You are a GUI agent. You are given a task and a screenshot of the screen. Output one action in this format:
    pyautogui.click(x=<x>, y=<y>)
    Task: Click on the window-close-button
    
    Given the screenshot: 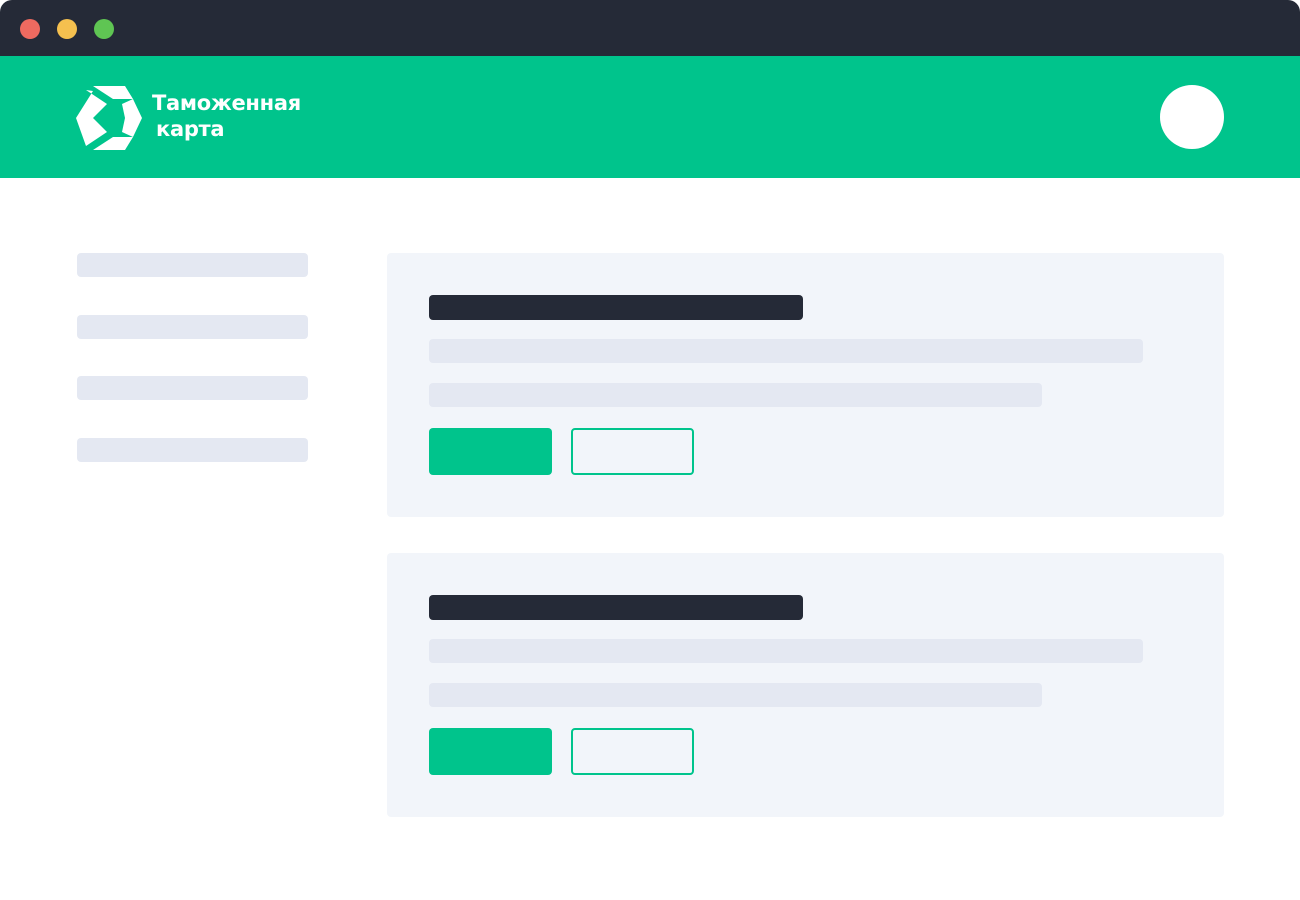 What is the action you would take?
    pyautogui.click(x=30, y=29)
    